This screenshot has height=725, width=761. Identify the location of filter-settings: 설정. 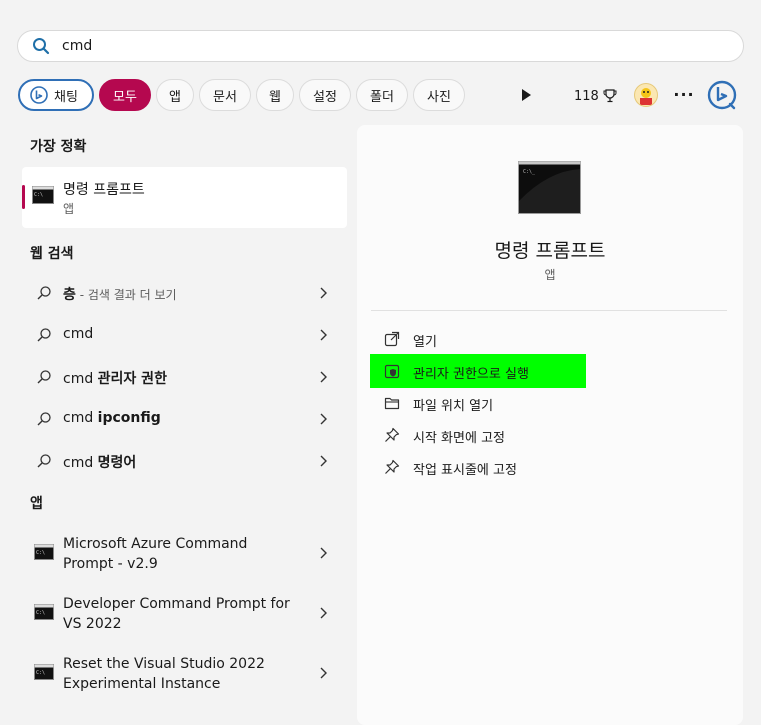
(325, 95).